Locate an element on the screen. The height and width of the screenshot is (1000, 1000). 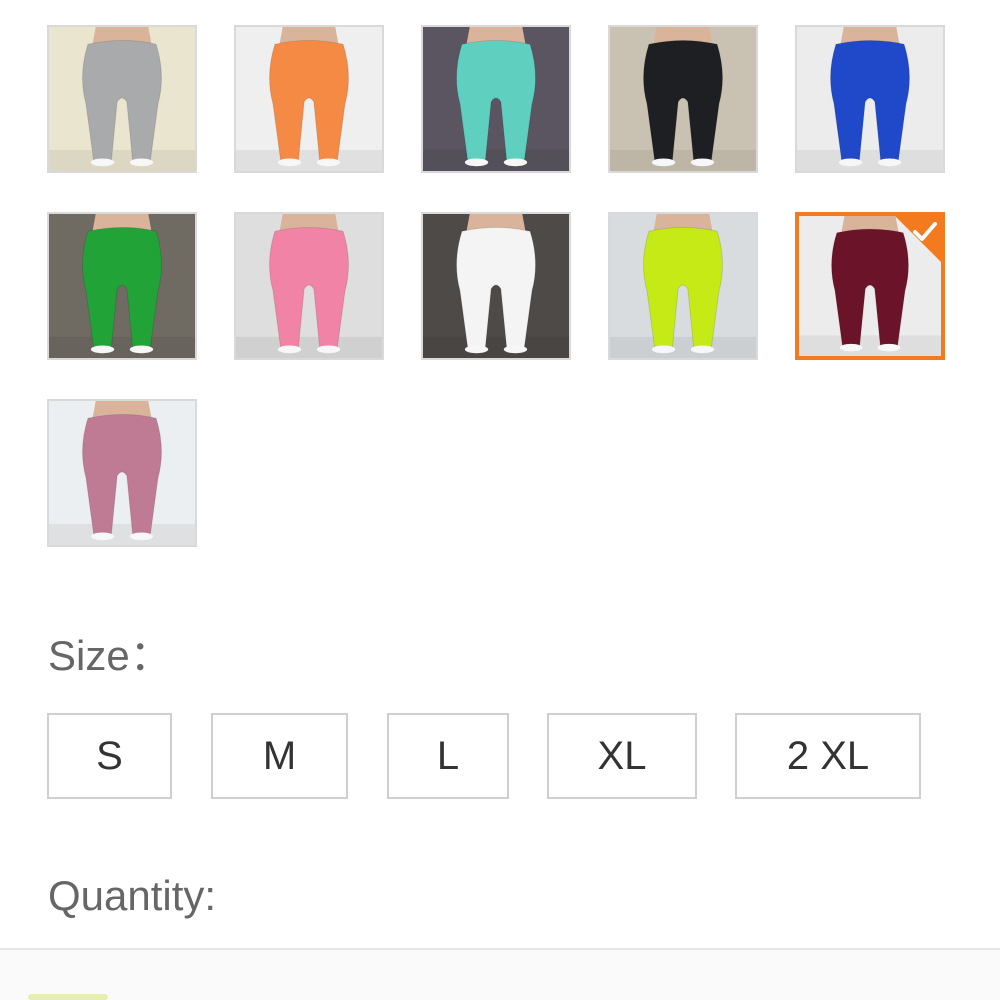
color-swatch-mauve is located at coordinates (122, 473).